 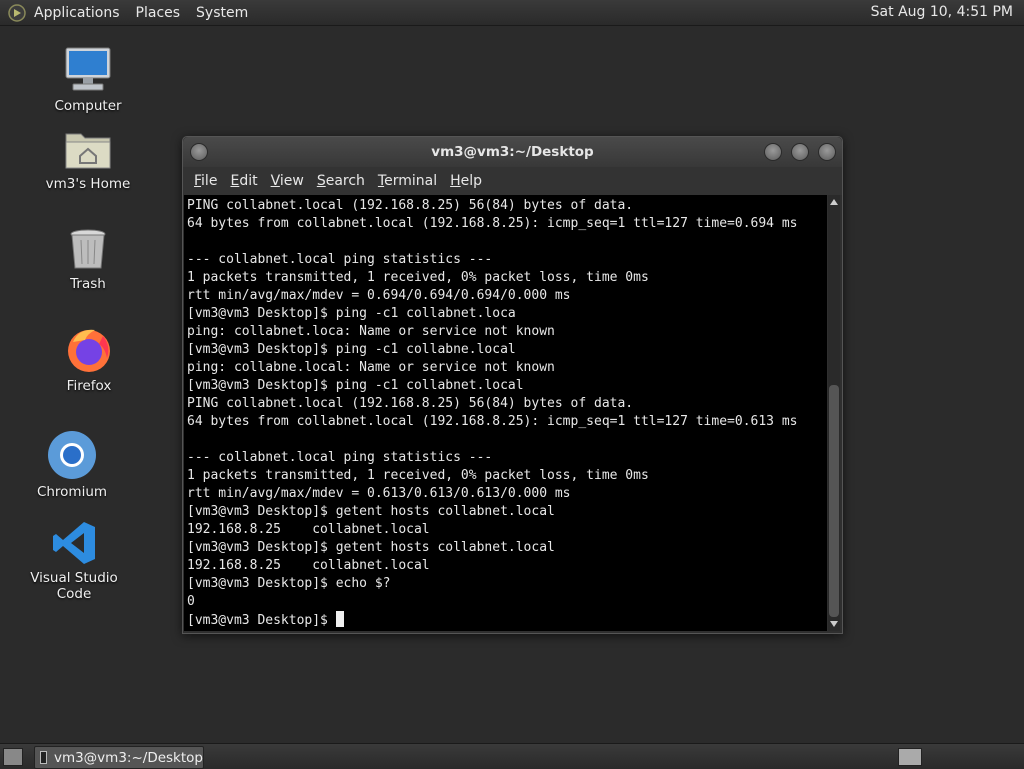 I want to click on desktop-icon-trash: Trash, so click(x=88, y=259).